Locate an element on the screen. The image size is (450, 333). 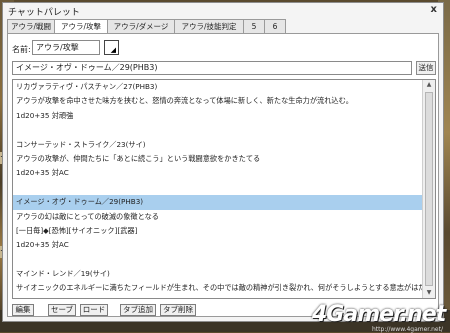
name-label: 名前: is located at coordinates (21, 49).